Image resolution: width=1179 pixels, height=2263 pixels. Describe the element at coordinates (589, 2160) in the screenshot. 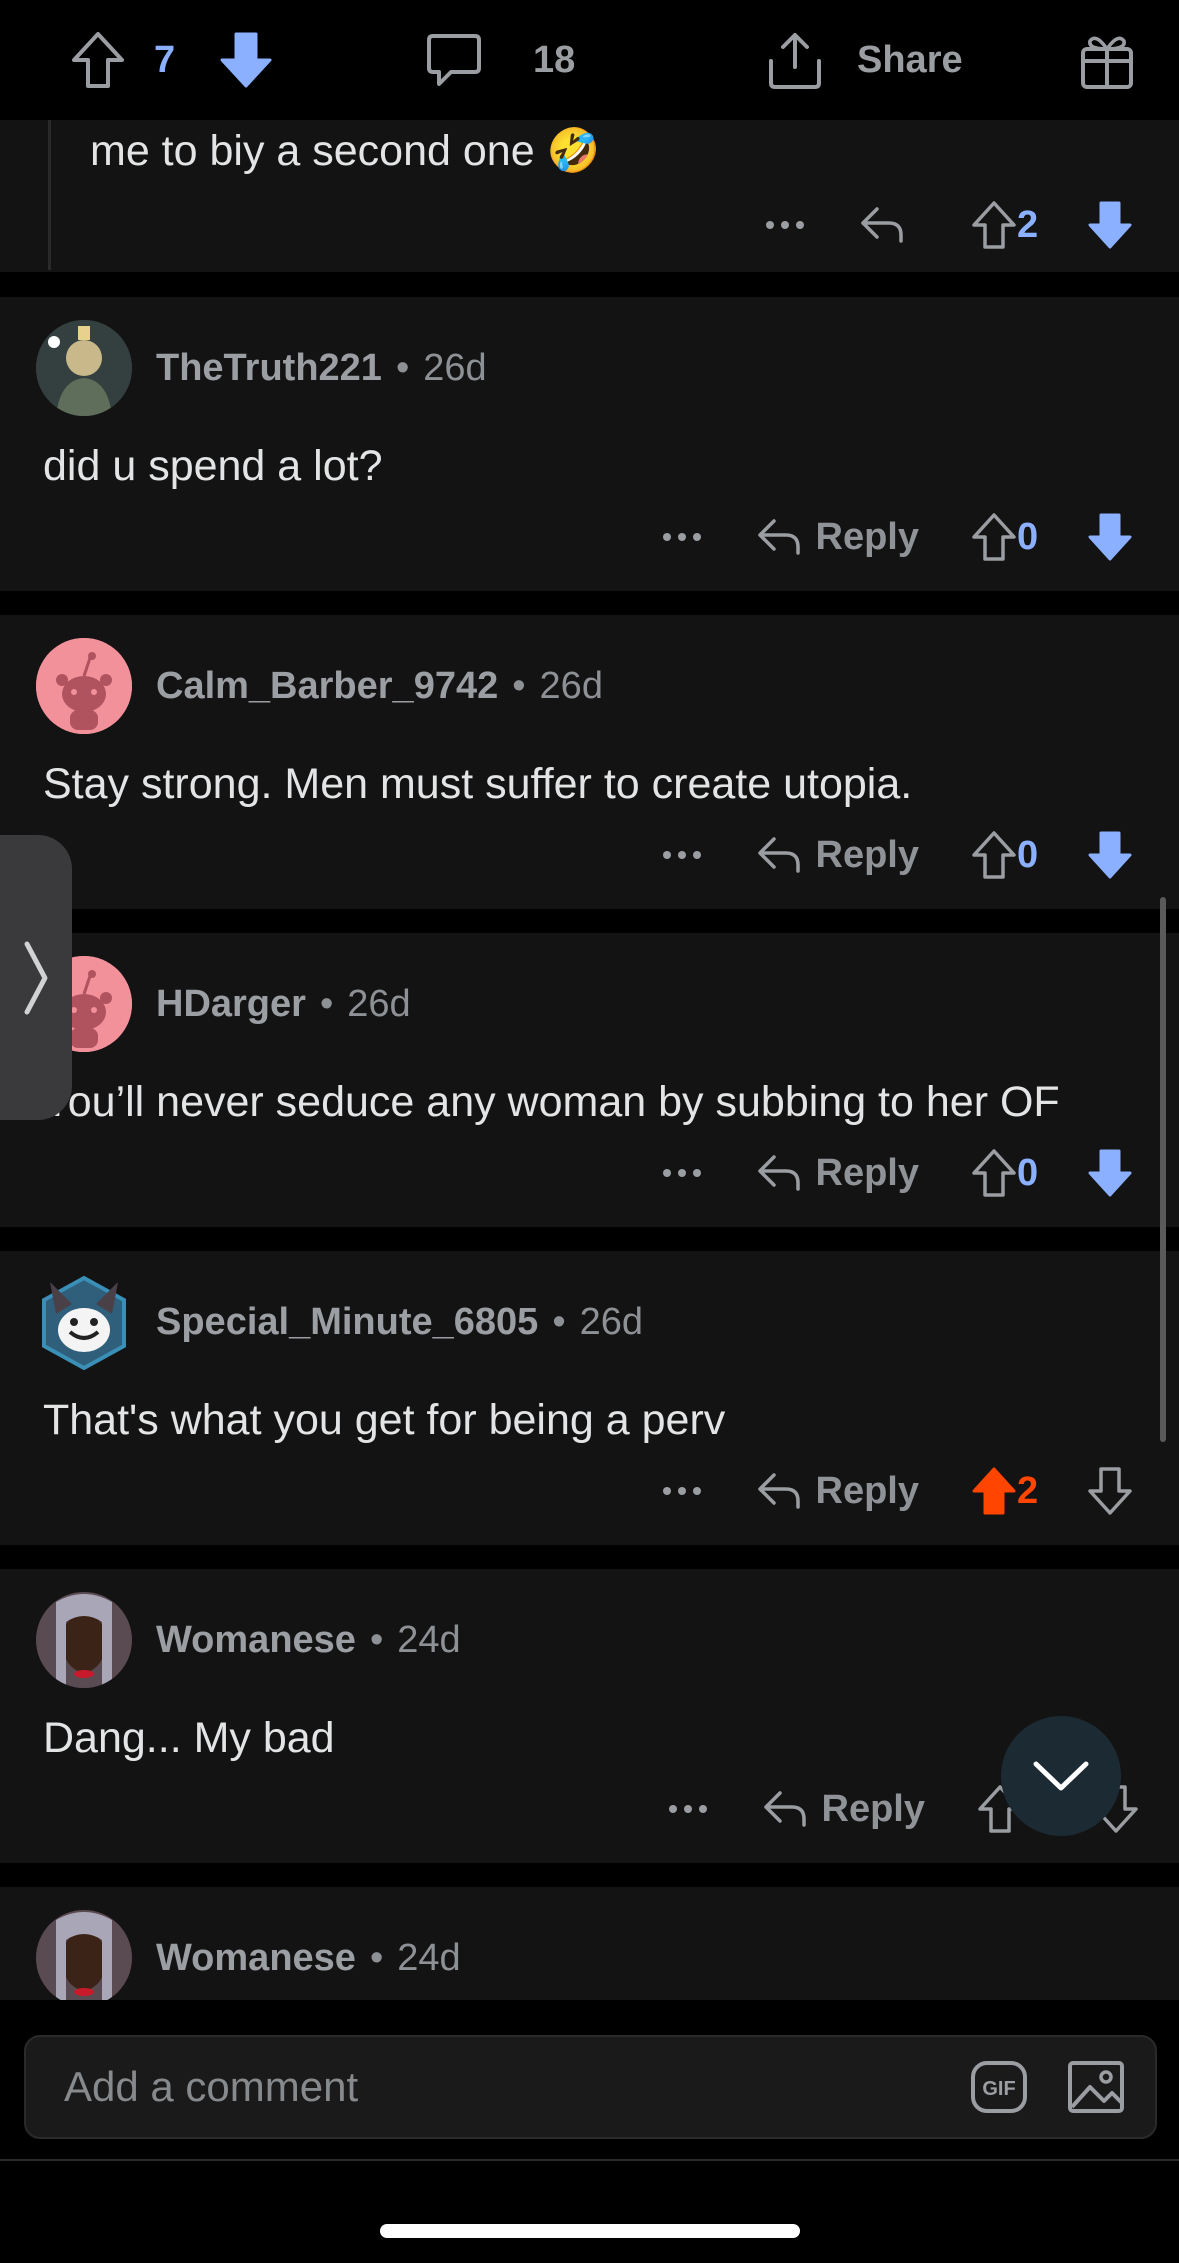

I see `divider` at that location.